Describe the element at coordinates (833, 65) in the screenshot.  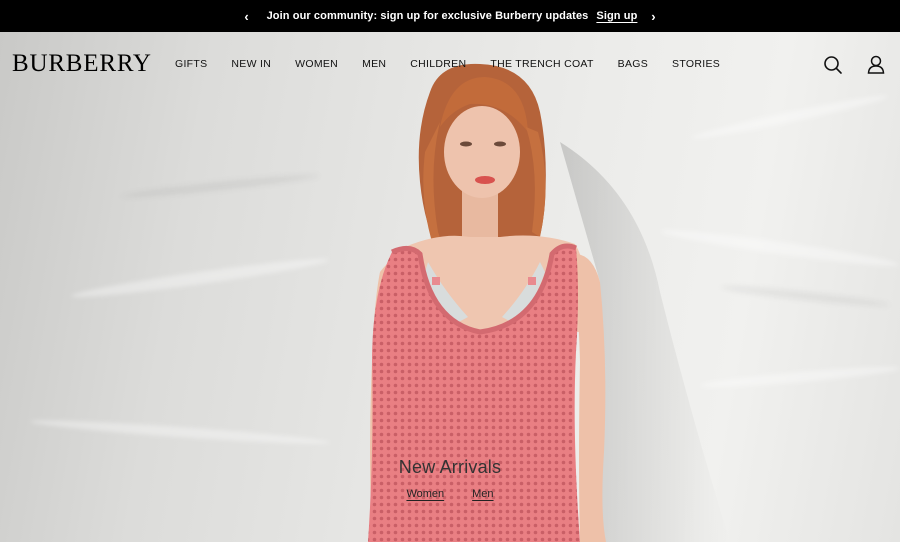
I see `search-icon` at that location.